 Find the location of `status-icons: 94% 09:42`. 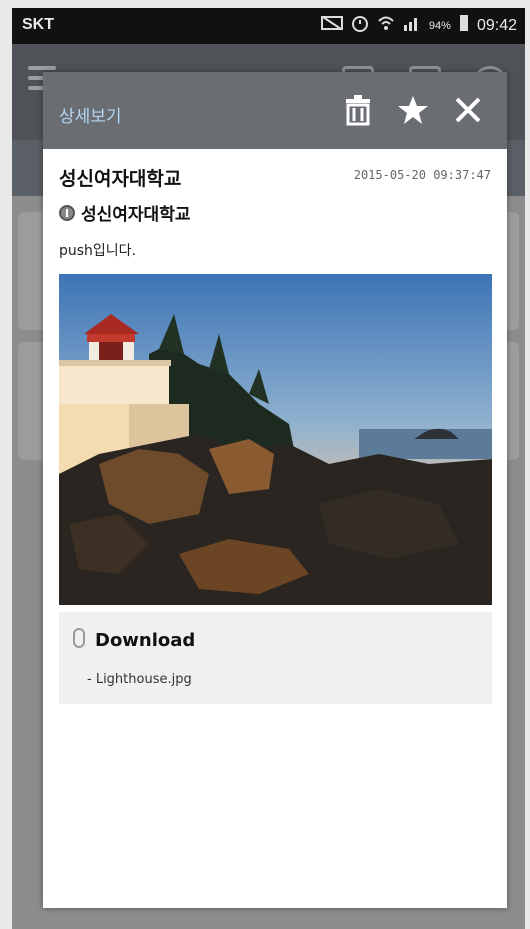

status-icons: 94% 09:42 is located at coordinates (418, 25).